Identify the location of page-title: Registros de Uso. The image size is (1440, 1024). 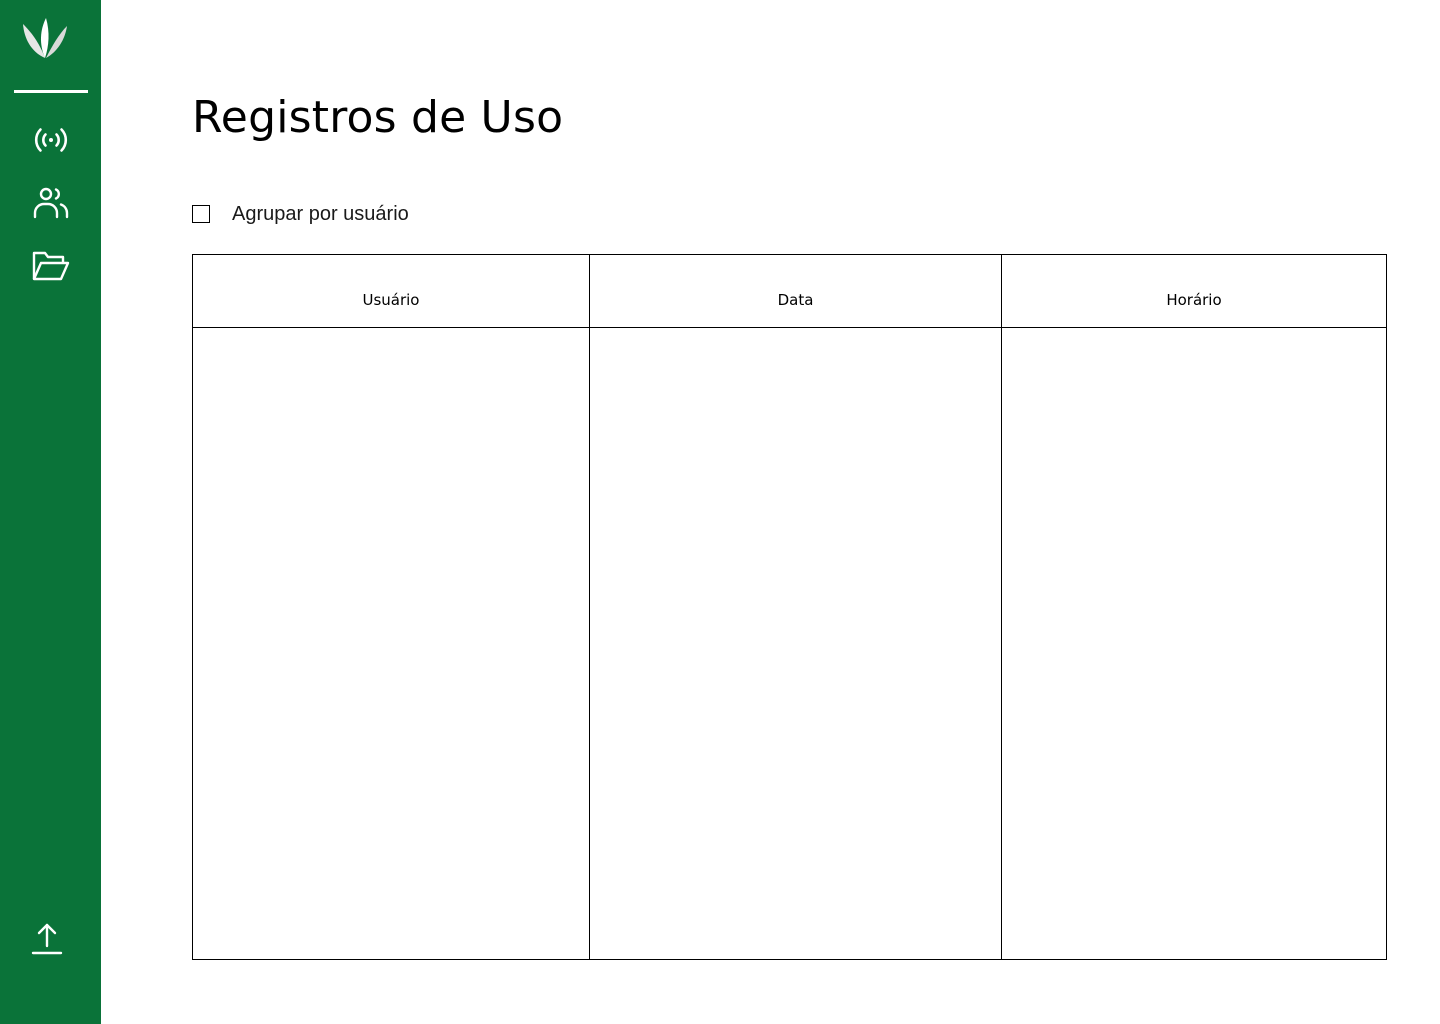
(378, 117).